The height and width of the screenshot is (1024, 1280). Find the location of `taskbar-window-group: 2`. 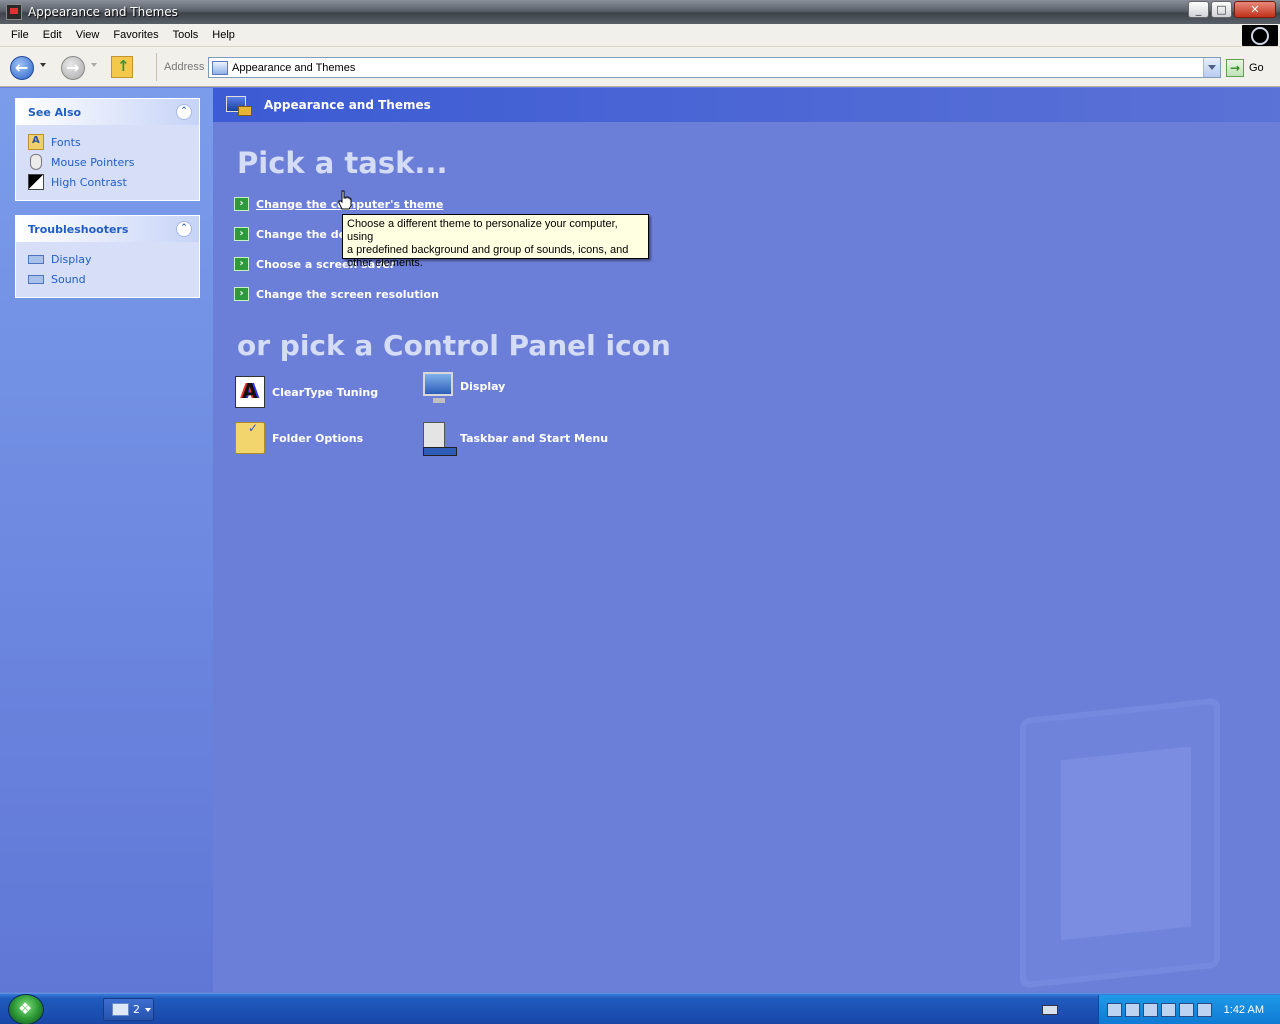

taskbar-window-group: 2 is located at coordinates (128, 1009).